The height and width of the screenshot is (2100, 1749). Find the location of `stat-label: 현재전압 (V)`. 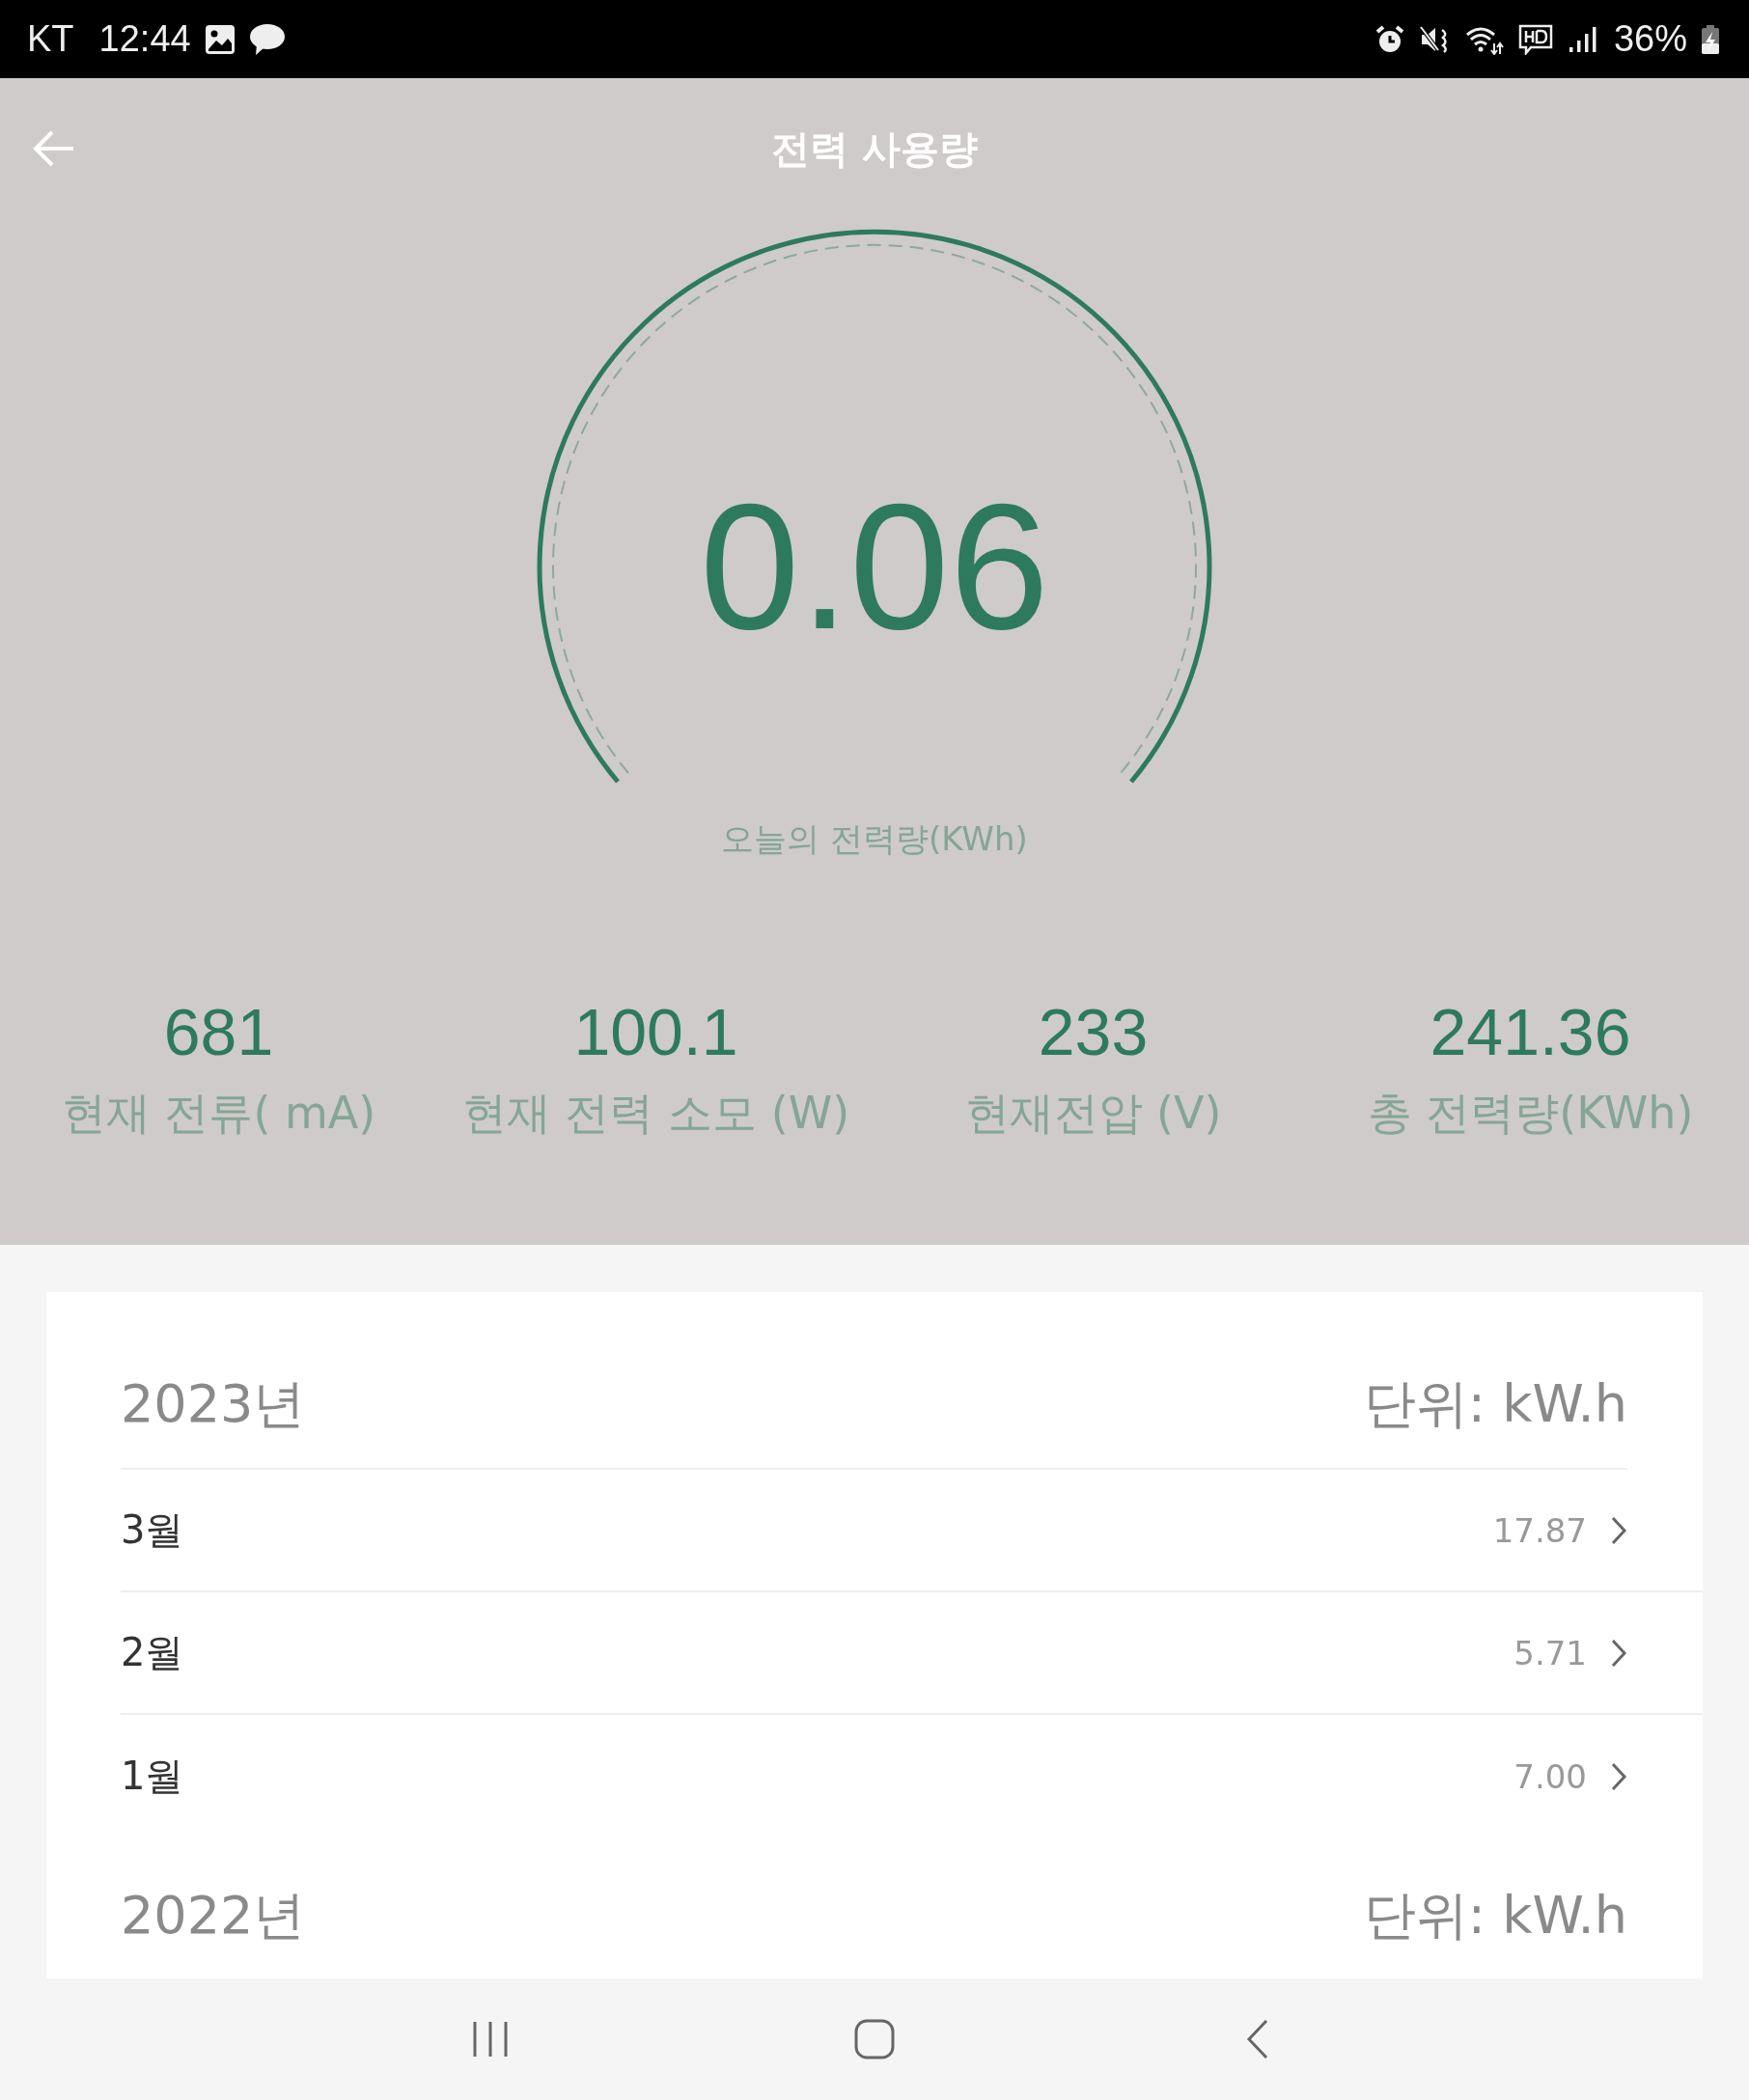

stat-label: 현재전압 (V) is located at coordinates (1093, 1113).